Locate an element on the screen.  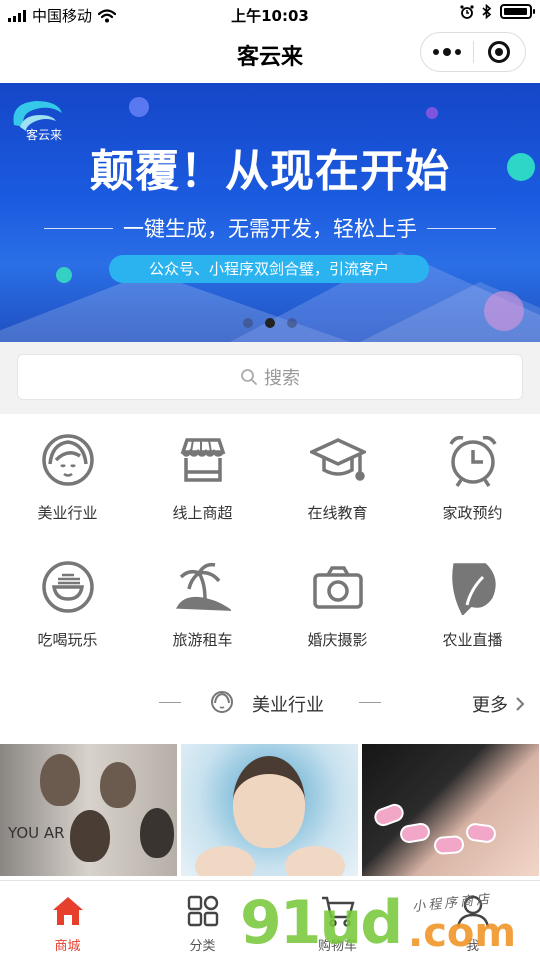
category-item-agriculture: 农业直播 is located at coordinates (472, 604).